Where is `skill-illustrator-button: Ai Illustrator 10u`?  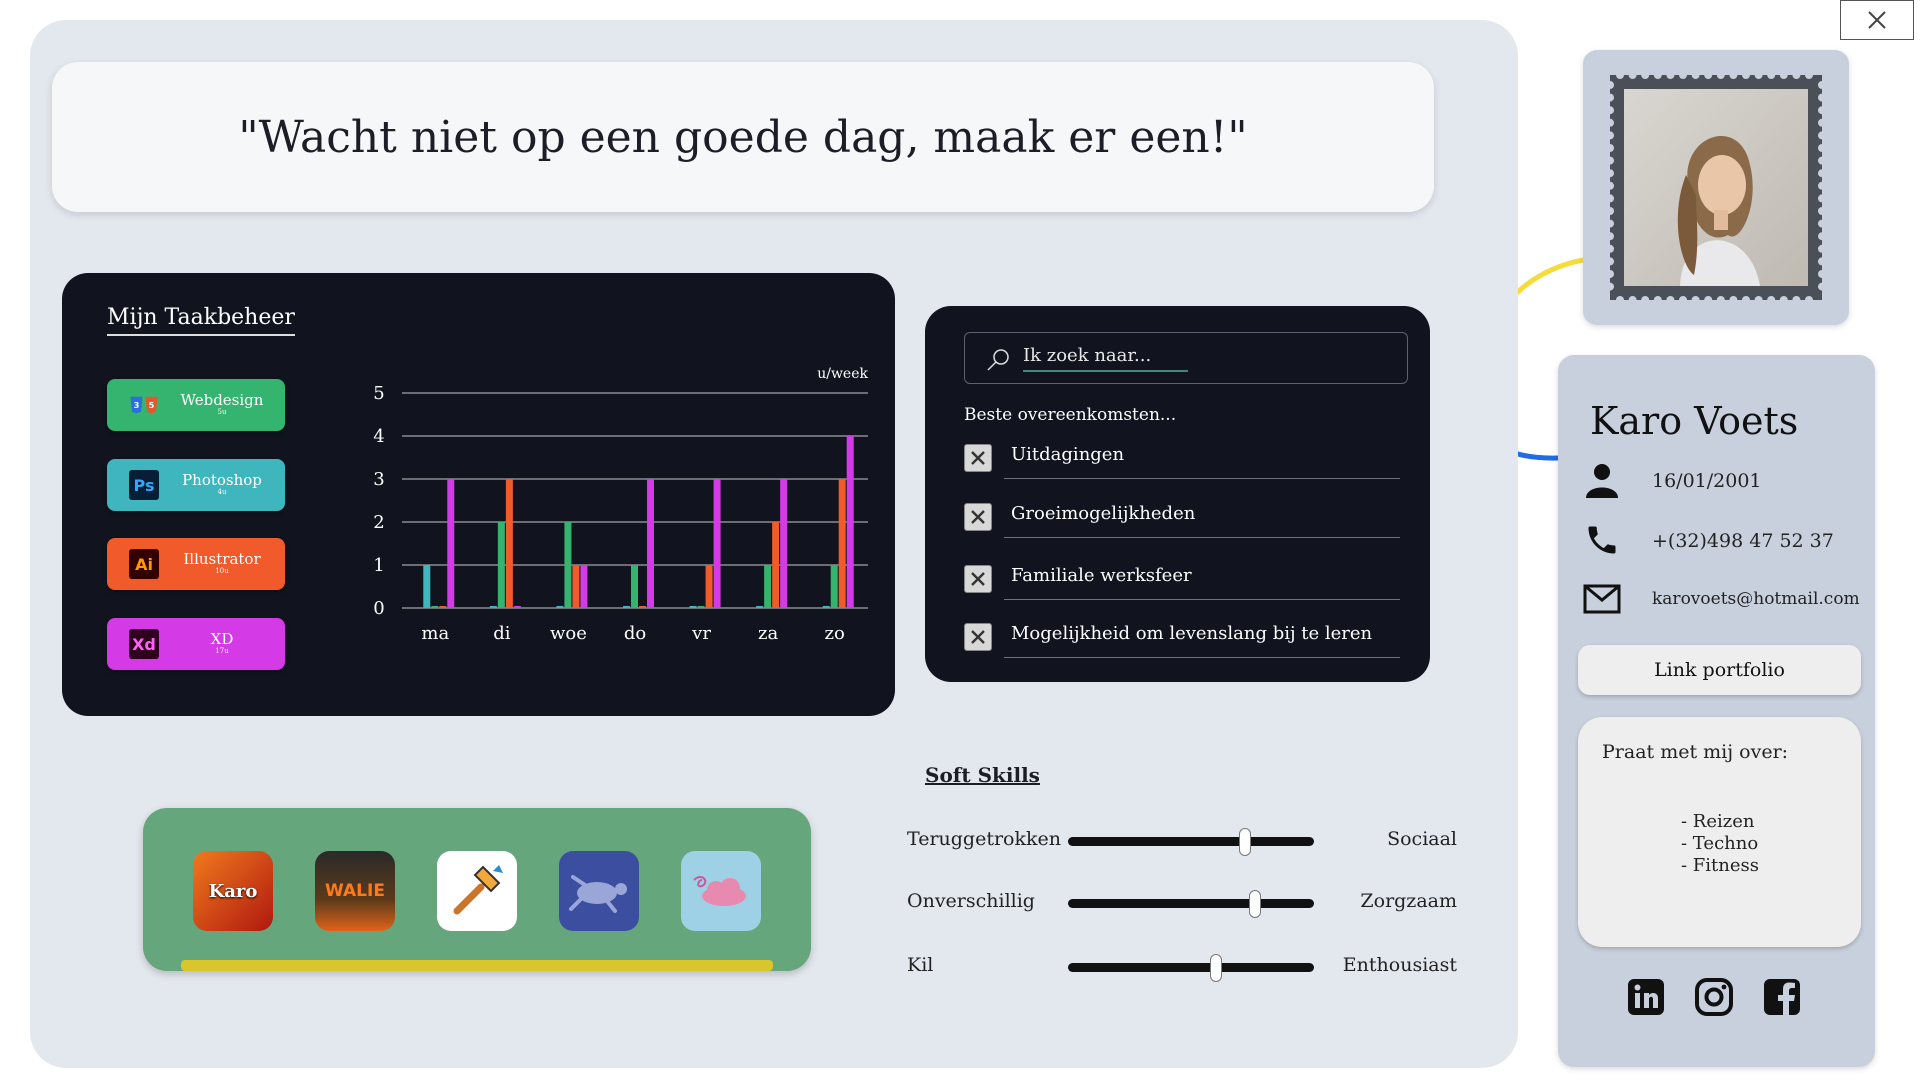
skill-illustrator-button: Ai Illustrator 10u is located at coordinates (196, 564).